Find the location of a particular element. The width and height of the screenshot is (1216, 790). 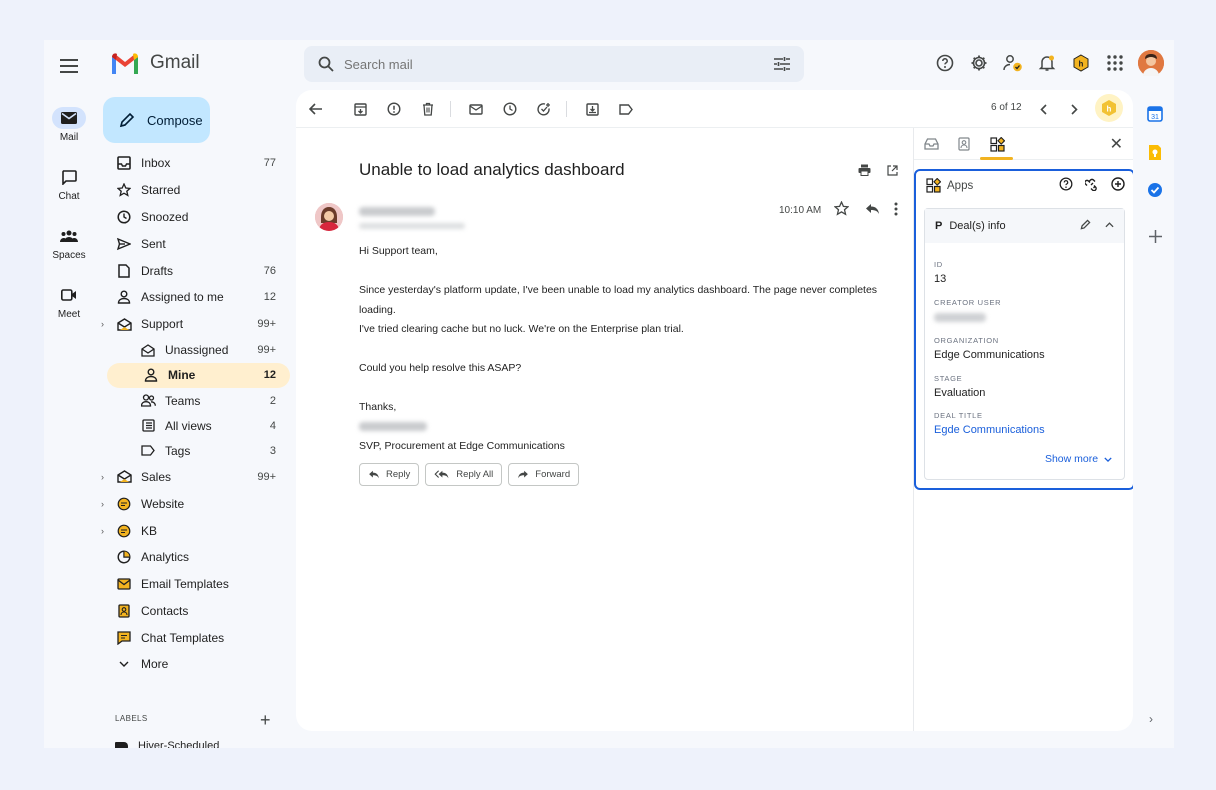

hiver-sidebar-toggle-icon: h is located at coordinates (1109, 108).